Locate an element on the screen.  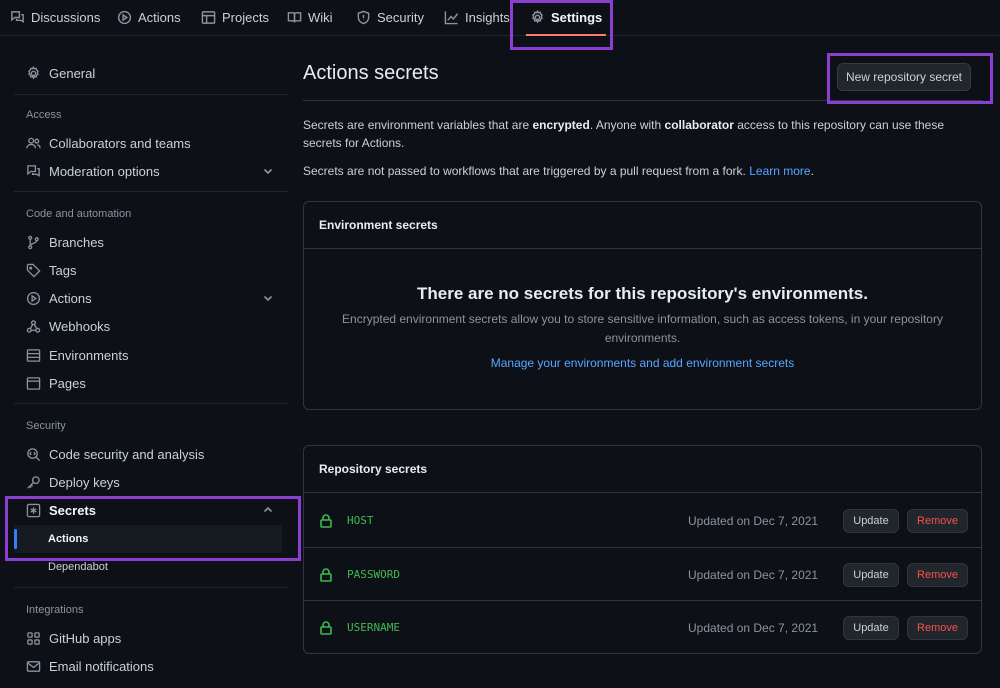
sidebar-item-label: Branches is located at coordinates (76, 242).